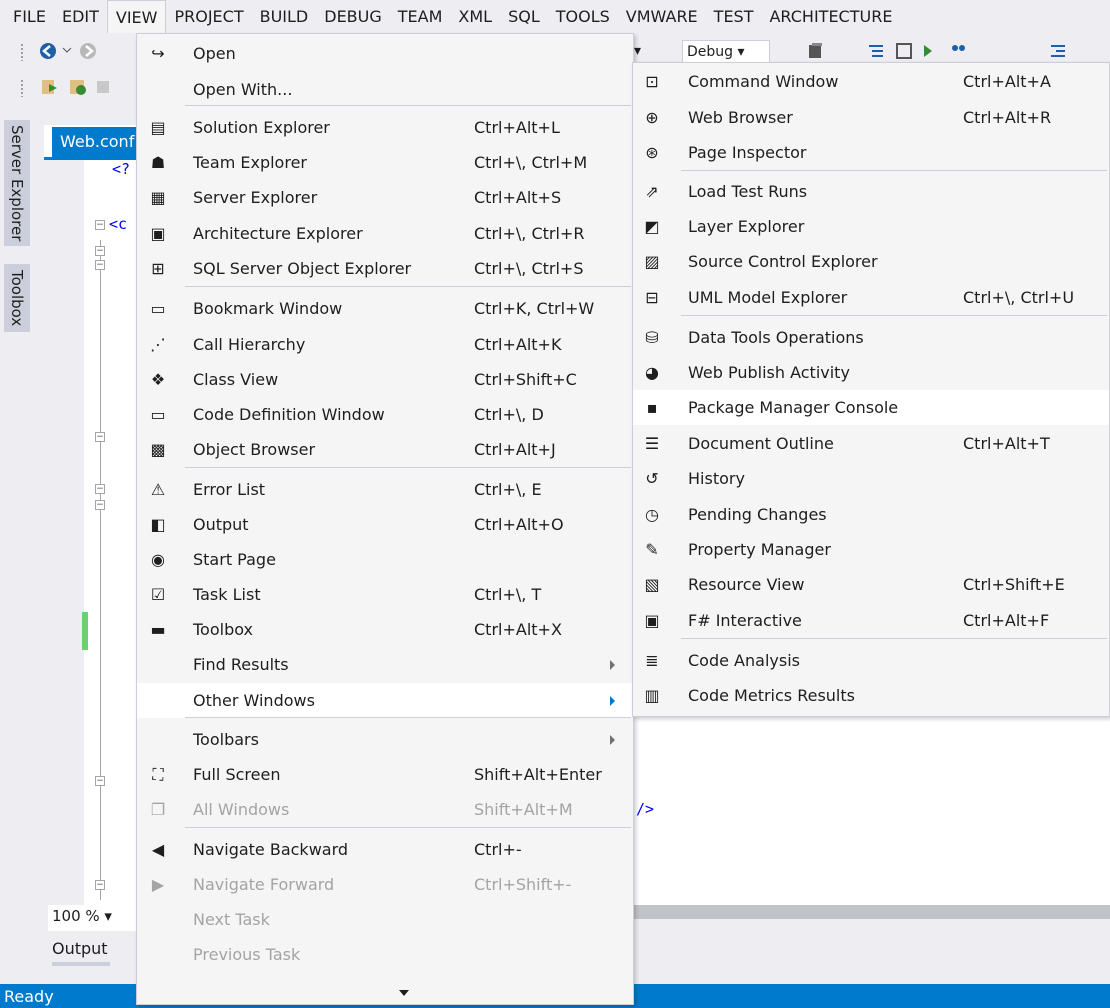 This screenshot has width=1110, height=1008. Describe the element at coordinates (50, 87) in the screenshot. I see `start-debug-icon` at that location.